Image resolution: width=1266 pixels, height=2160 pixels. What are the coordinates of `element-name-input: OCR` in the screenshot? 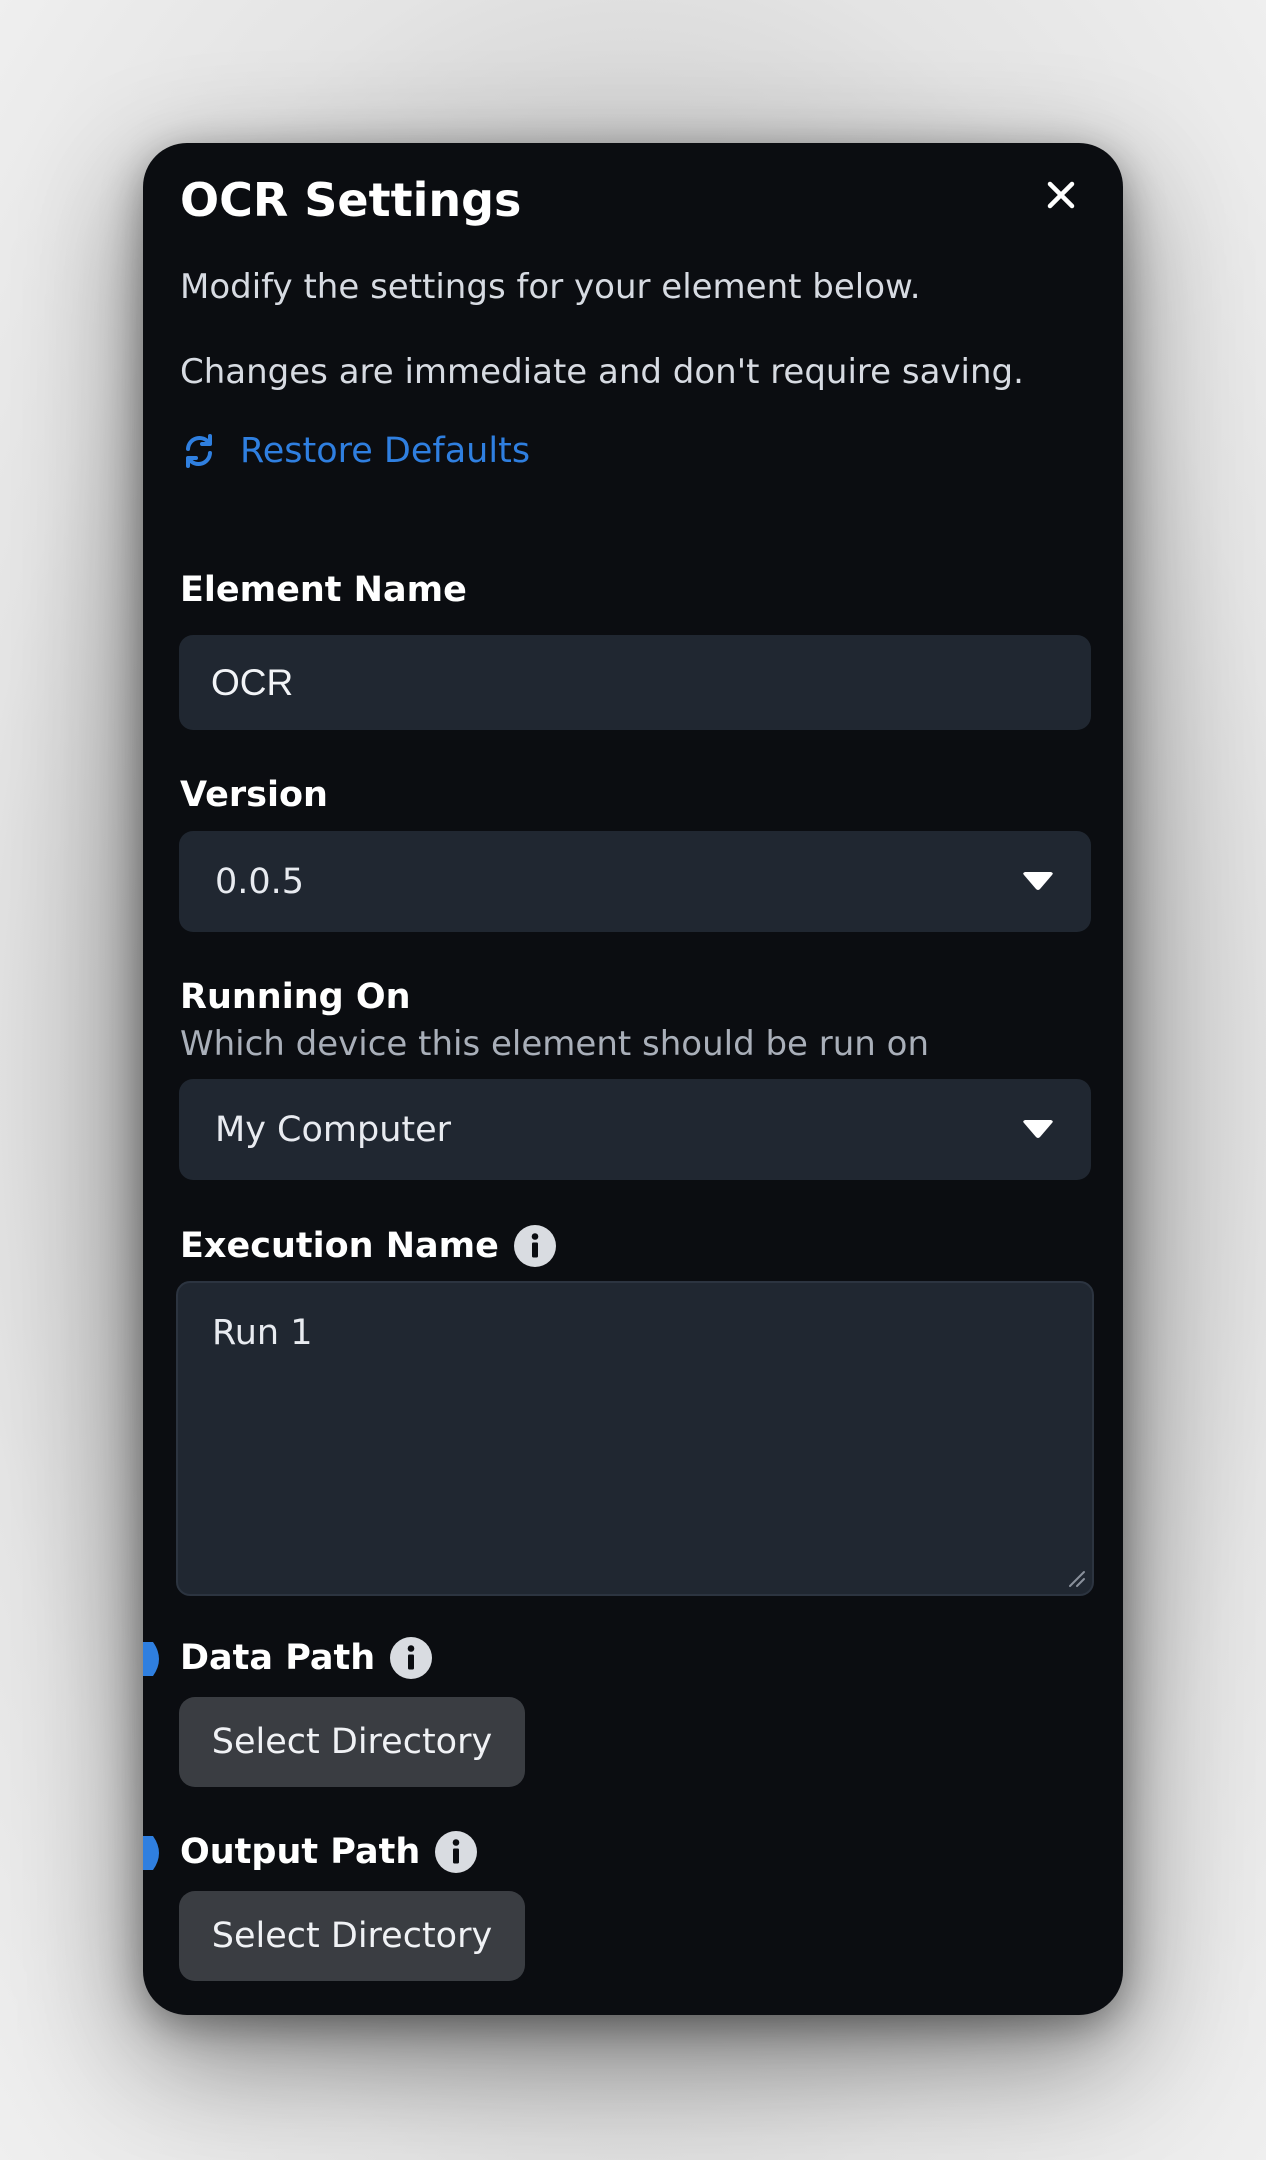 It's located at (635, 682).